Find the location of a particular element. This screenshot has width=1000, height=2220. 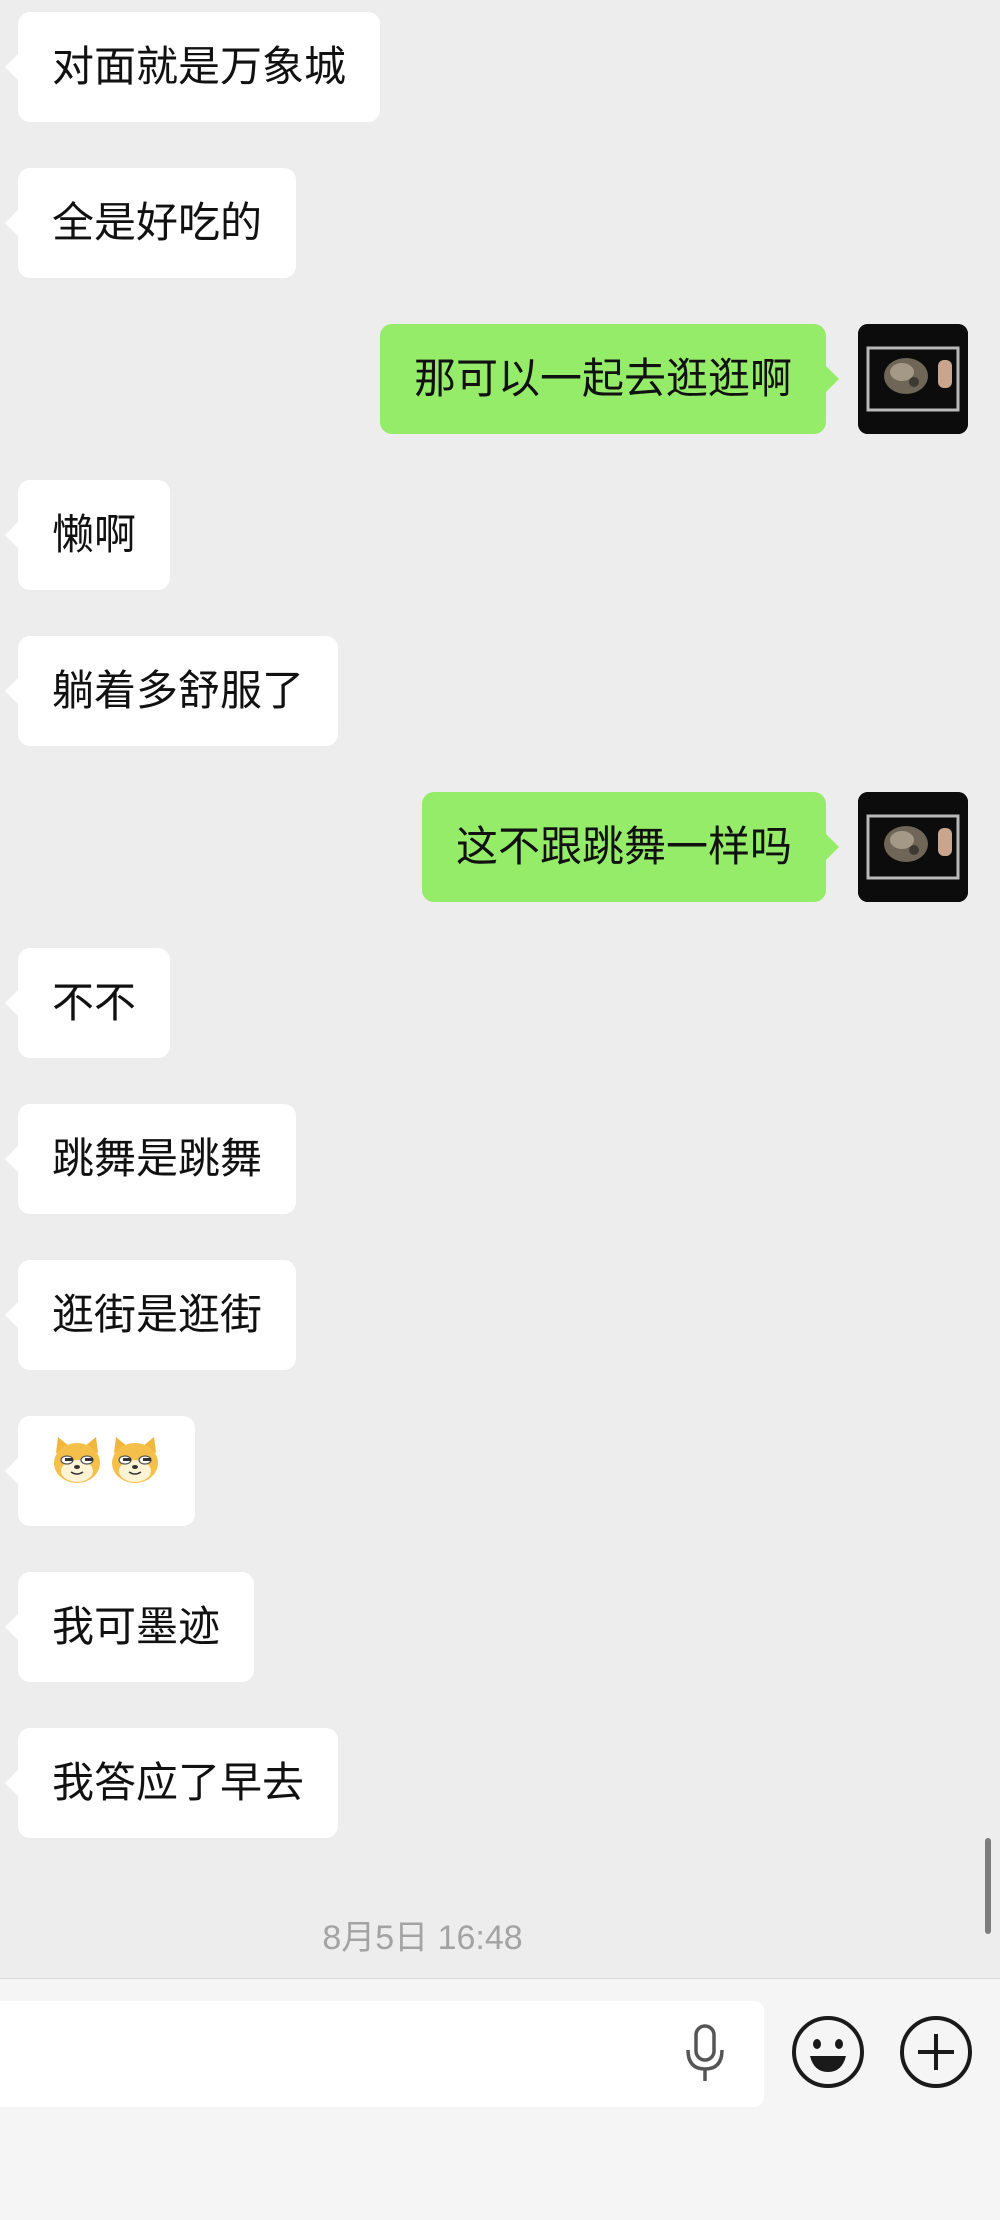

message-text: 不不 is located at coordinates (94, 1002).